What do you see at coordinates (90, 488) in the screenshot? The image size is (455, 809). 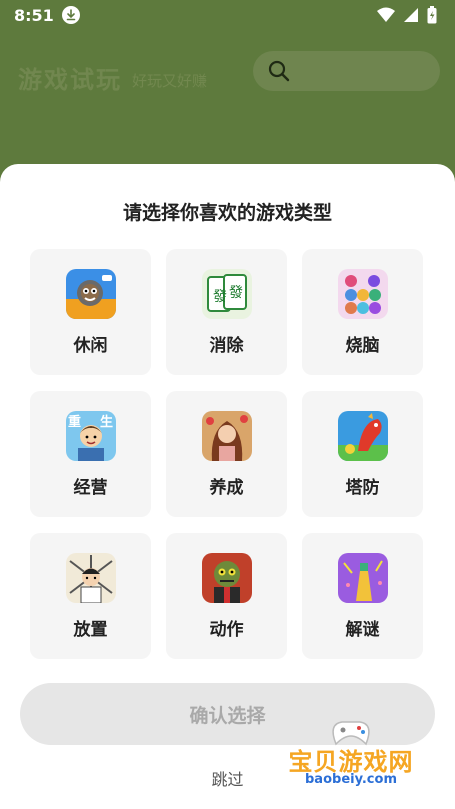 I see `category-label: 经营` at bounding box center [90, 488].